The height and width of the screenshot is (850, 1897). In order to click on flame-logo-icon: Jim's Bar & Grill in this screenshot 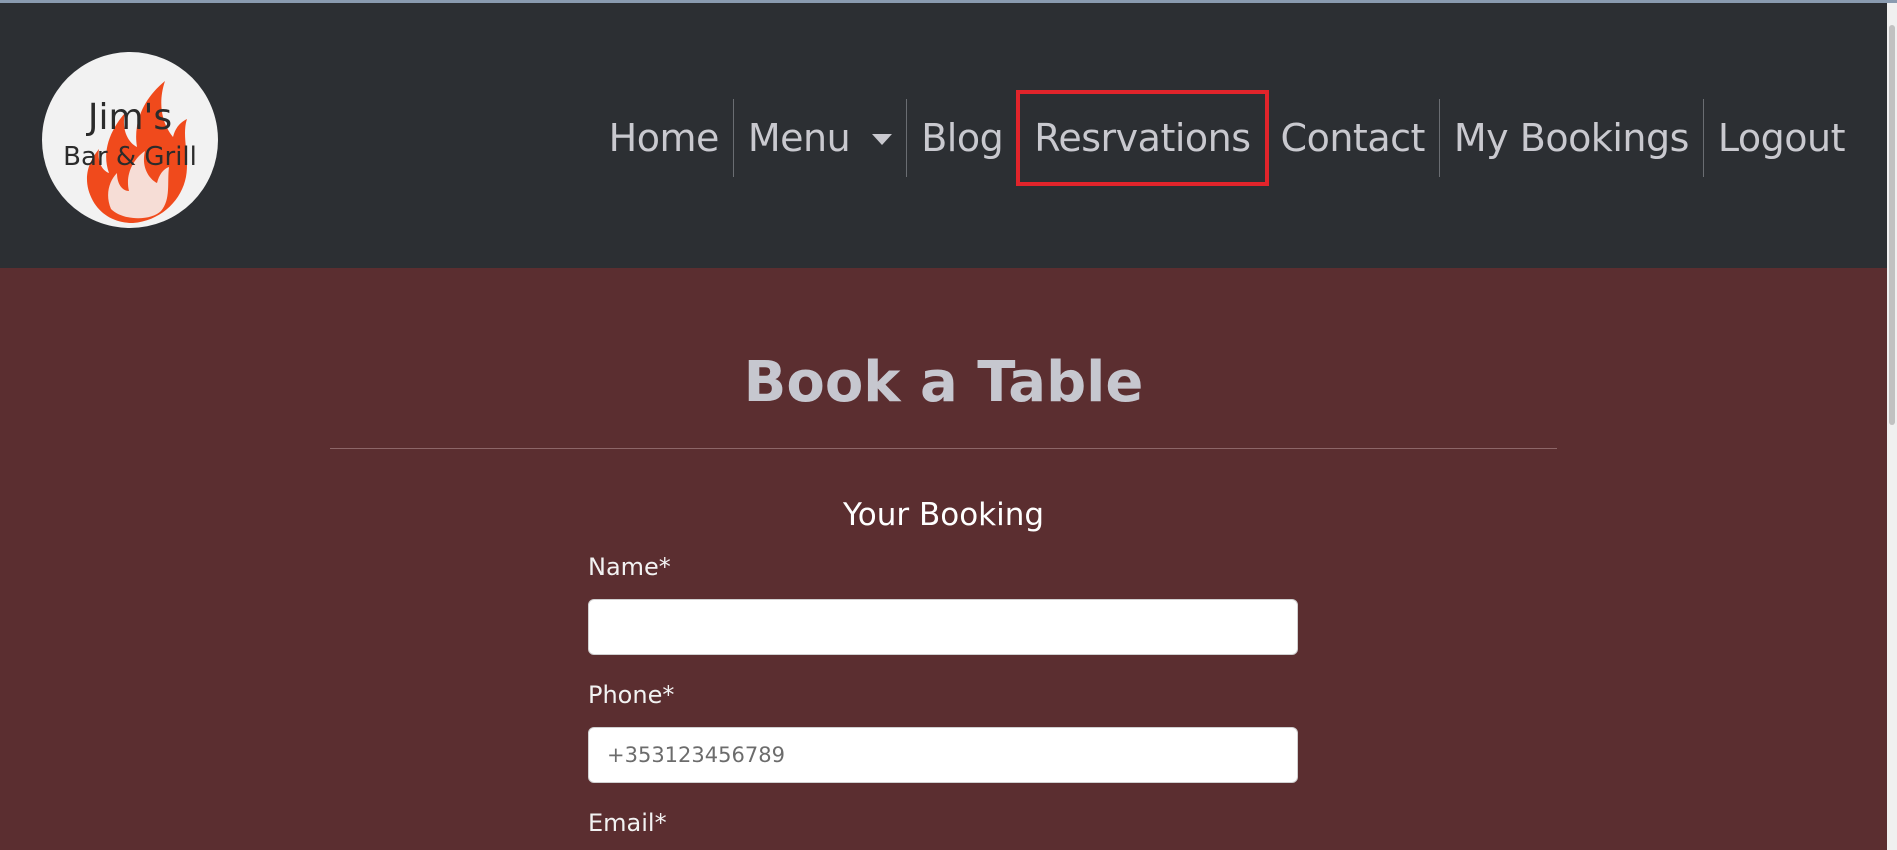, I will do `click(130, 140)`.